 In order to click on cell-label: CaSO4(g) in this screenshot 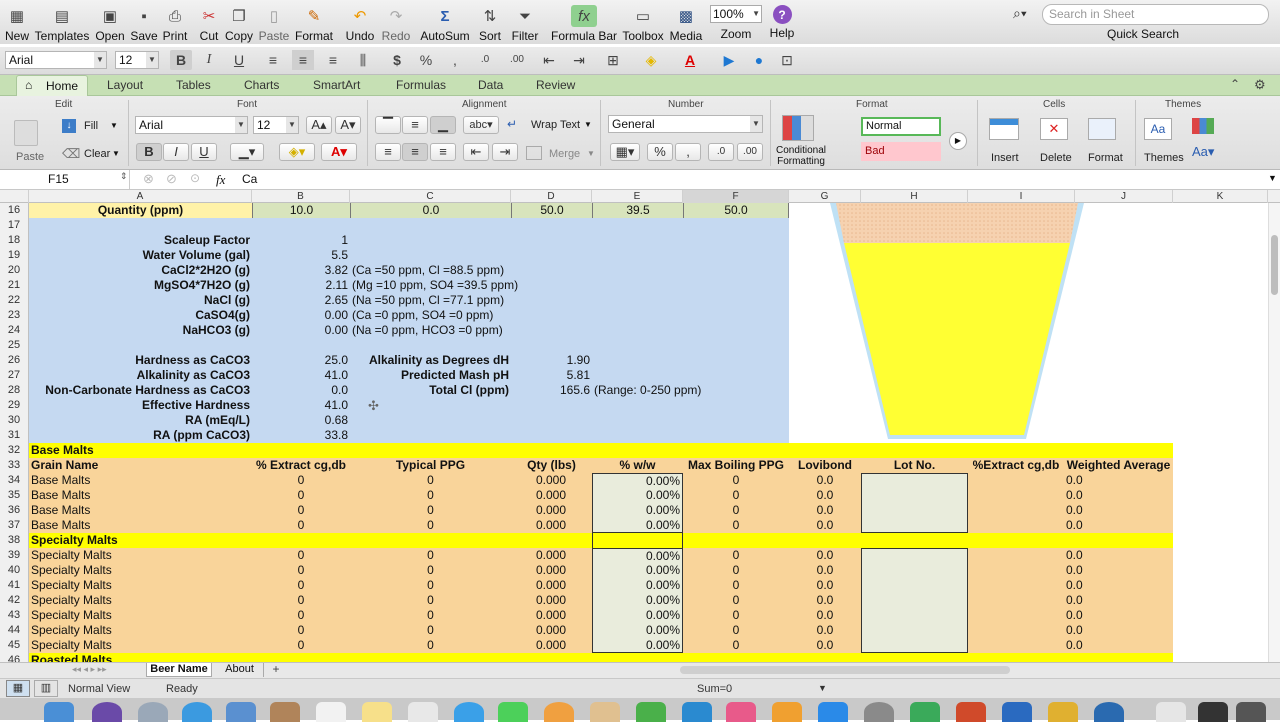, I will do `click(140, 315)`.